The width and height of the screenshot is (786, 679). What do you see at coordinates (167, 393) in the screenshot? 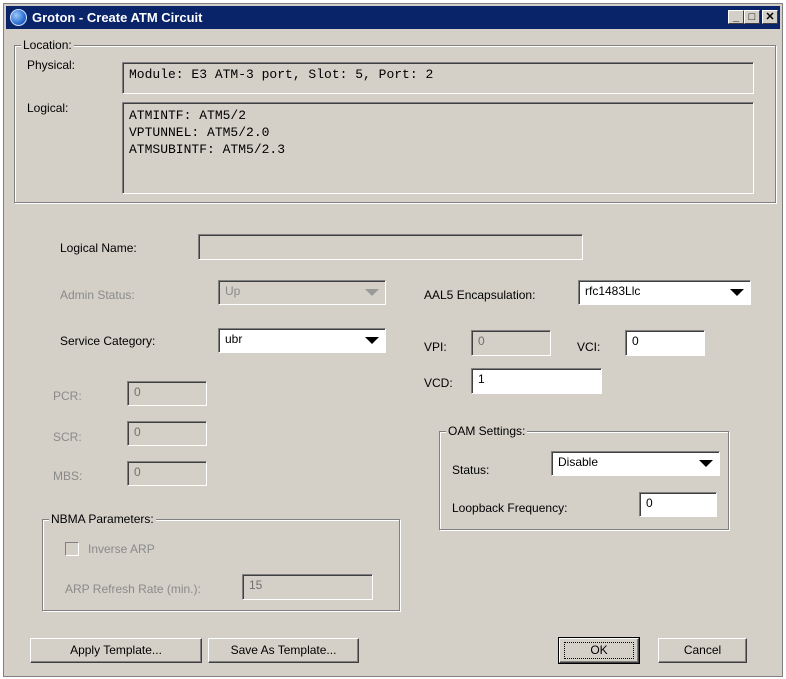
I see `pcr-input: 0` at bounding box center [167, 393].